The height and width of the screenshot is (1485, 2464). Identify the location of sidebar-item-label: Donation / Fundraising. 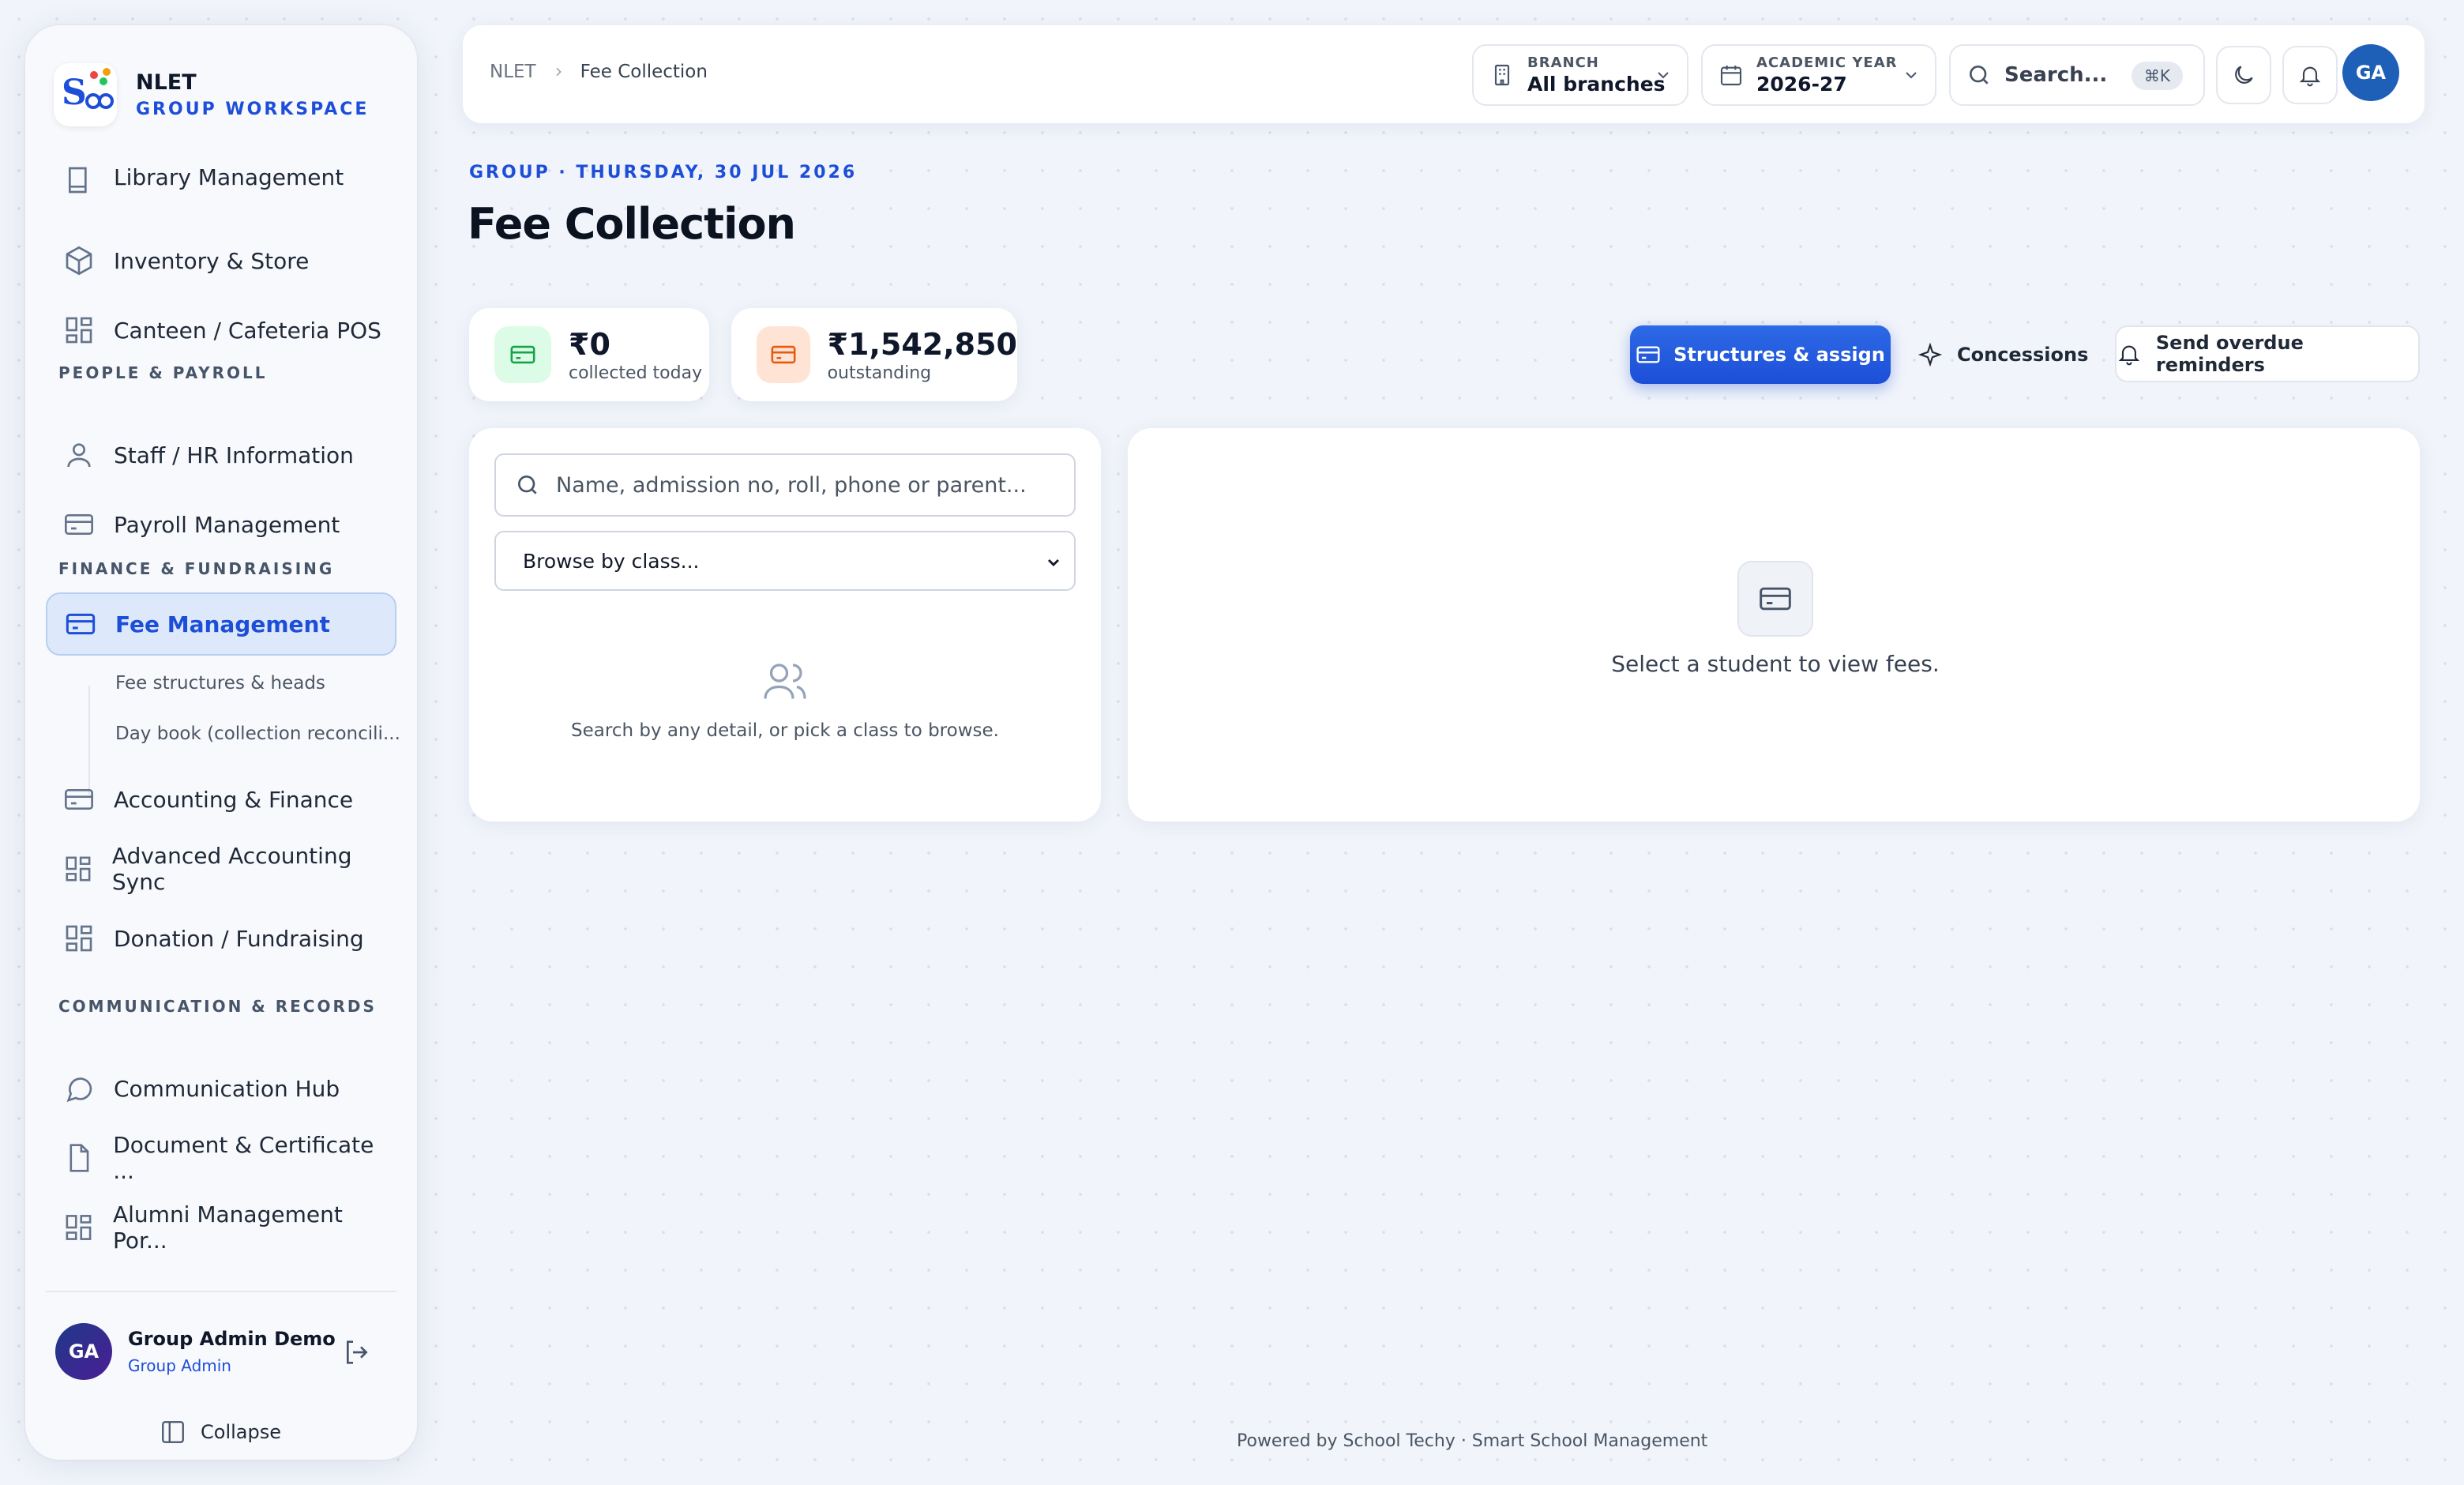
(239, 938).